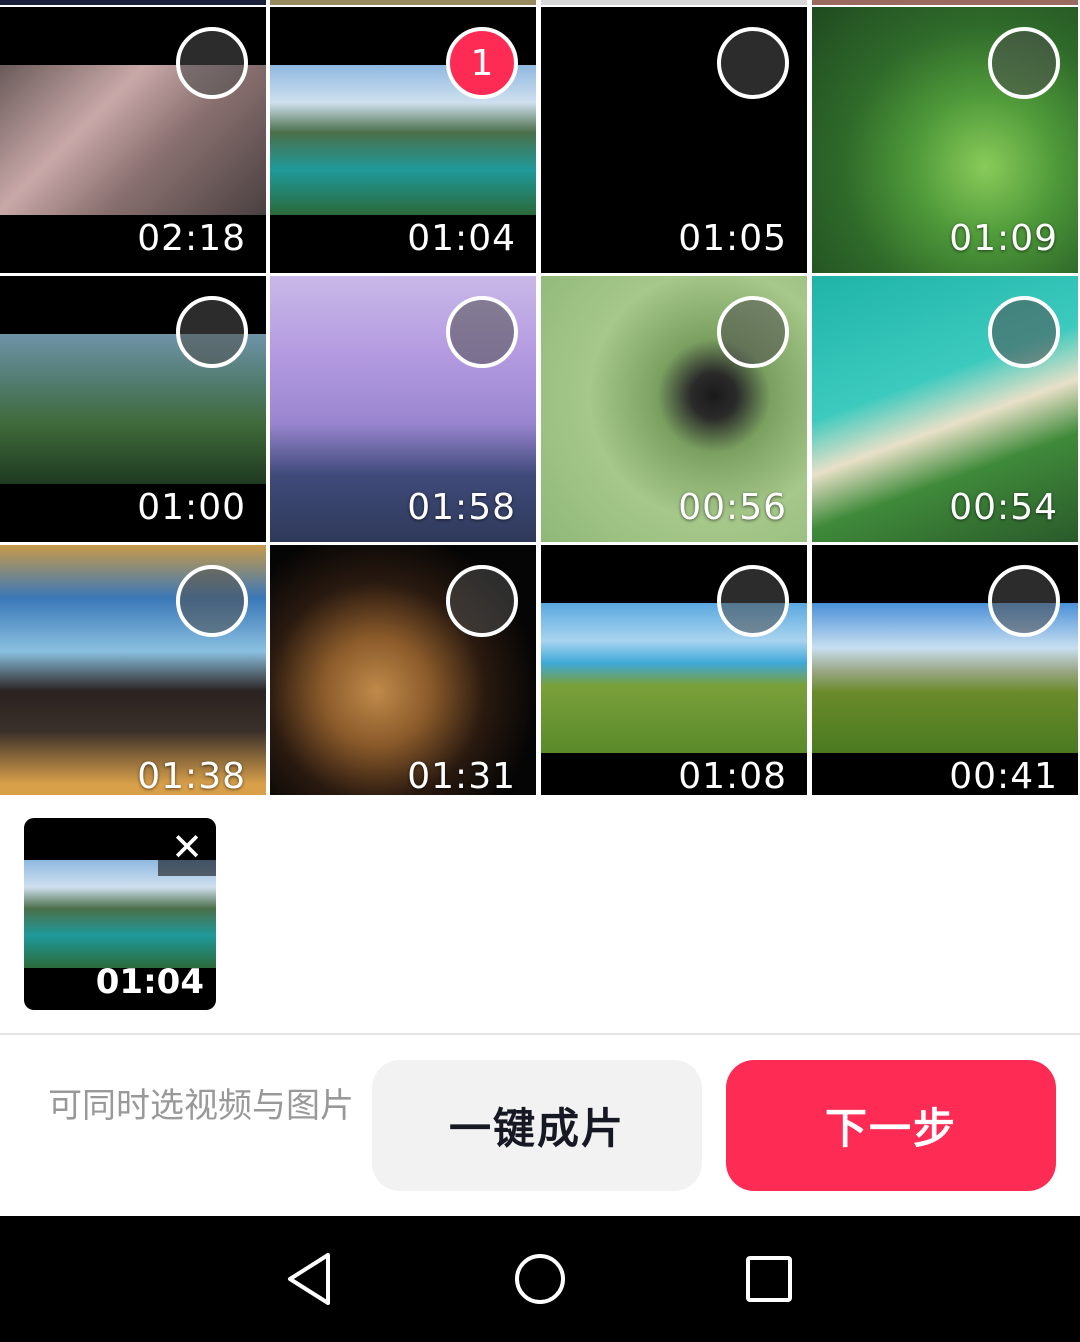 Image resolution: width=1080 pixels, height=1342 pixels. Describe the element at coordinates (674, 670) in the screenshot. I see `video-tile: 01:08` at that location.